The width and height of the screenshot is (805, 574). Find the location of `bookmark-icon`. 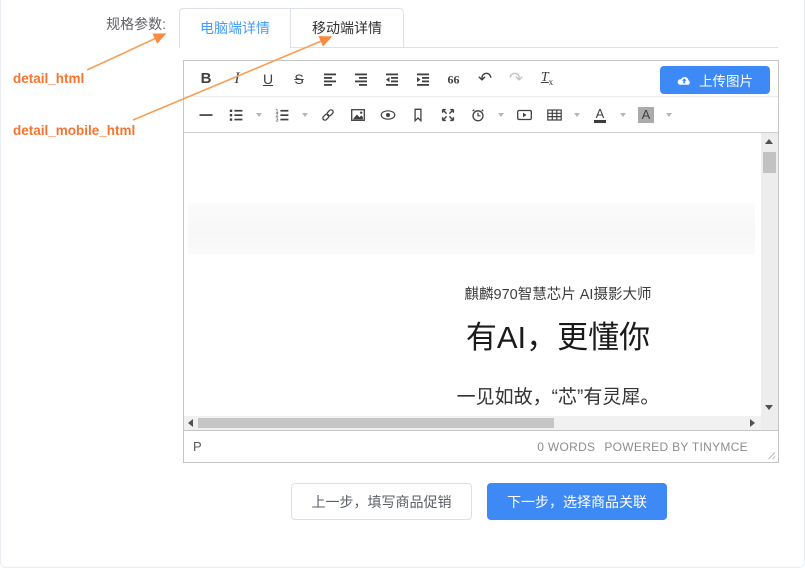

bookmark-icon is located at coordinates (418, 115).